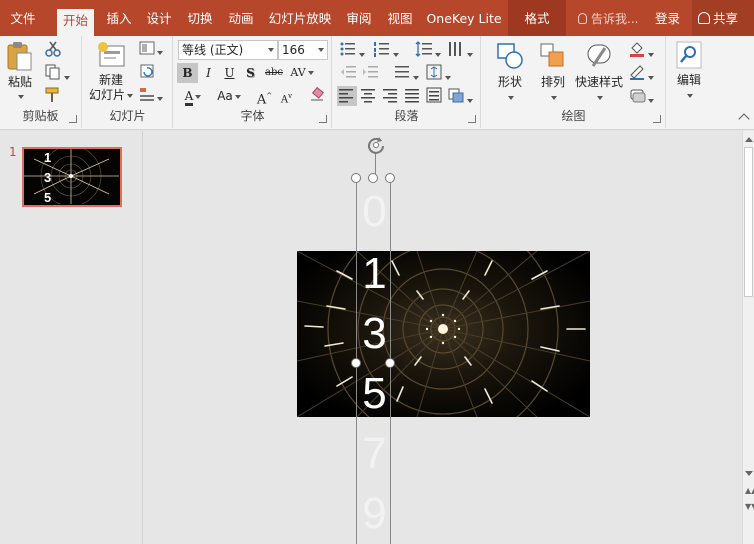  Describe the element at coordinates (349, 73) in the screenshot. I see `decrease-indent-button` at that location.